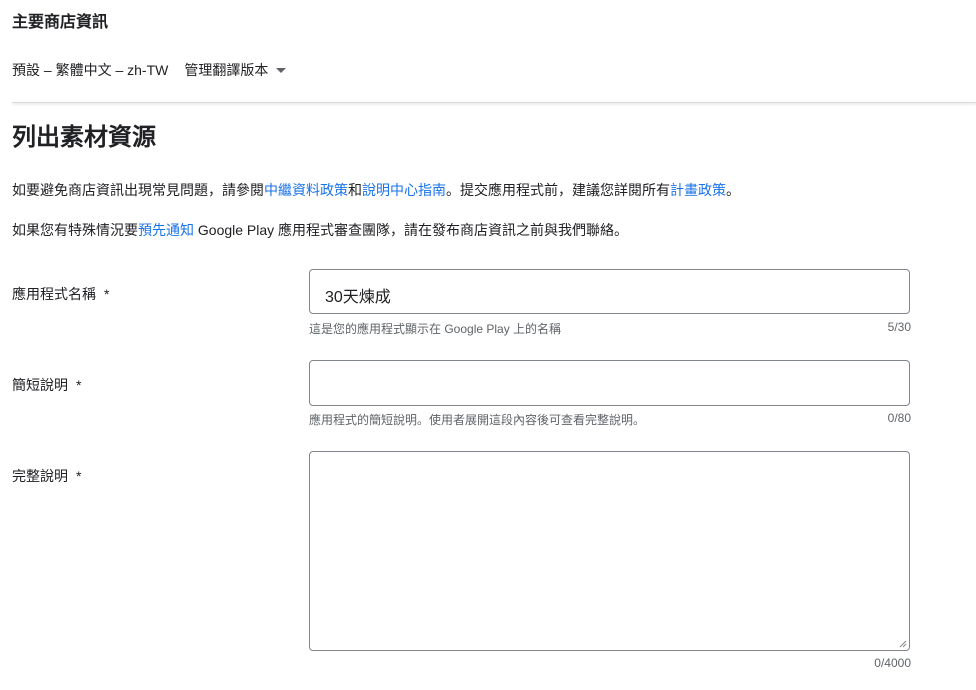 This screenshot has width=976, height=690. Describe the element at coordinates (60, 22) in the screenshot. I see `section-title: 主要商店資訊` at that location.